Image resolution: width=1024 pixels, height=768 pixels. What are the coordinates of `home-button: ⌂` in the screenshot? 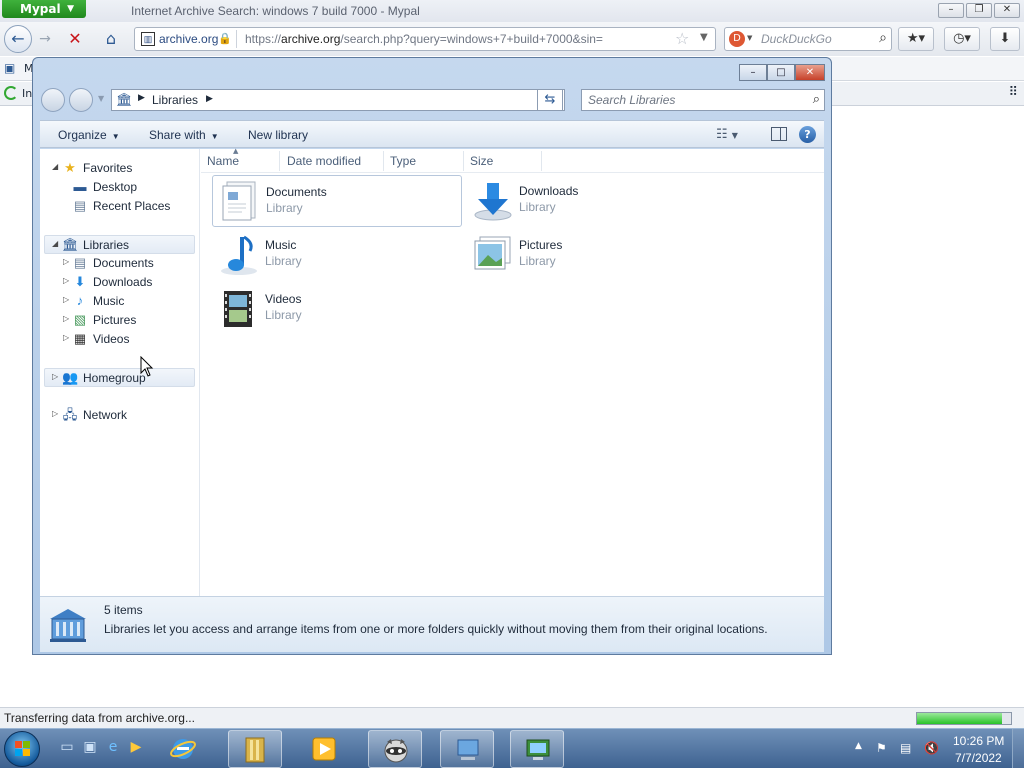 It's located at (111, 39).